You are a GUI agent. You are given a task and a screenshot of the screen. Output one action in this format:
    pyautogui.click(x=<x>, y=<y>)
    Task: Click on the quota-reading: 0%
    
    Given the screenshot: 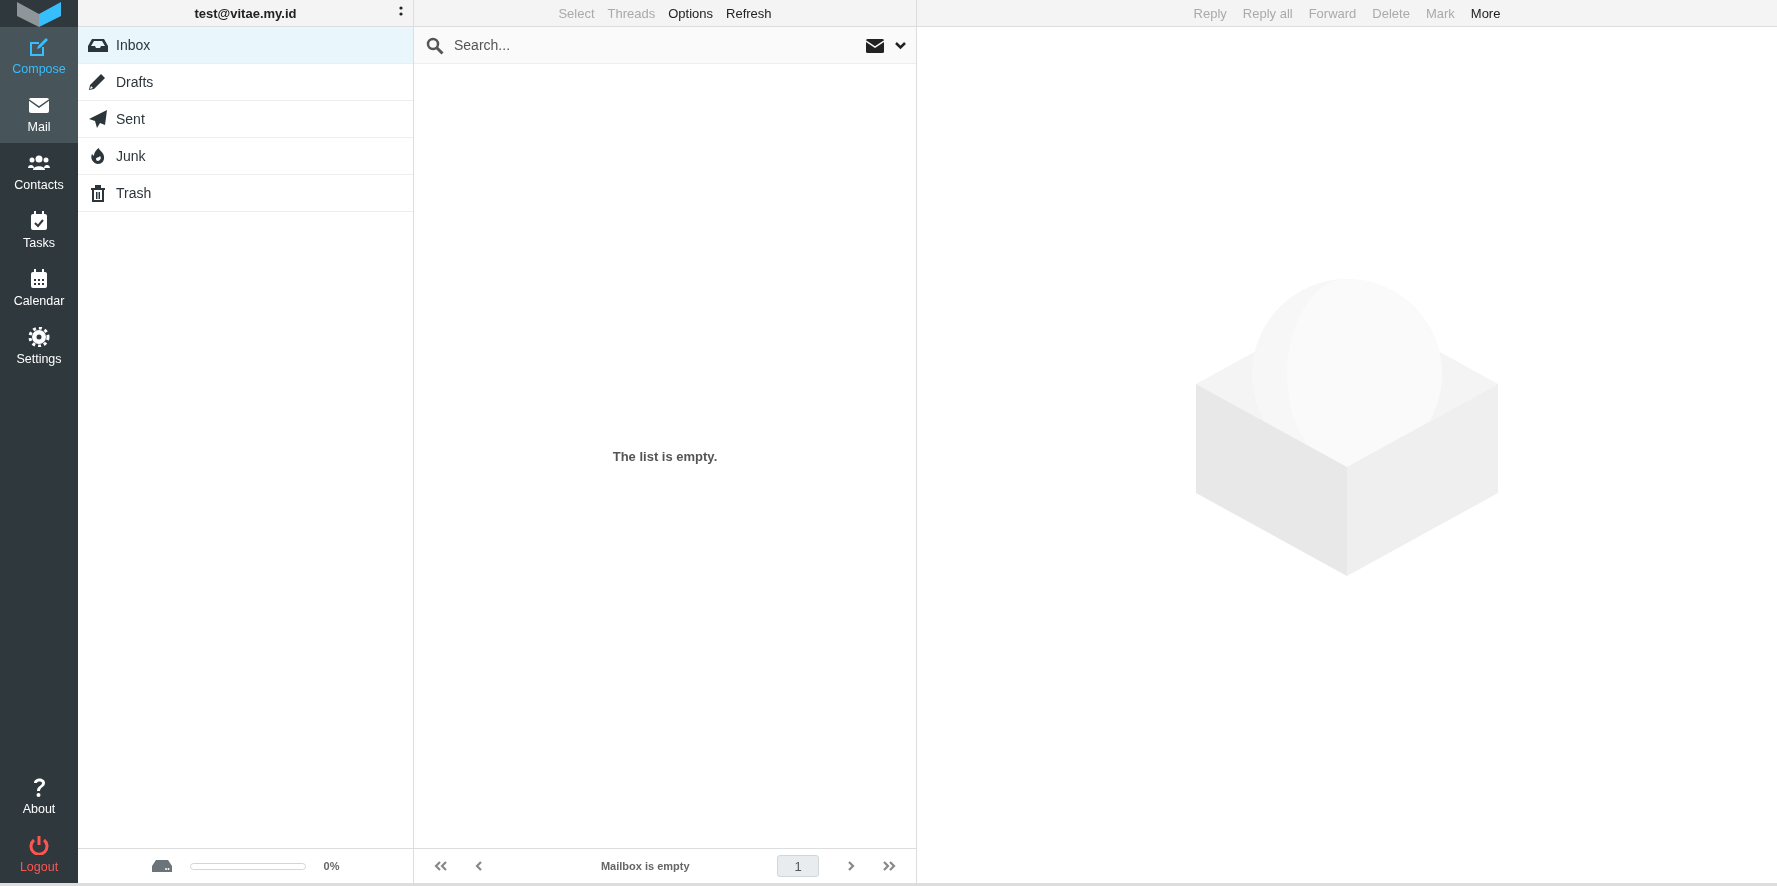 What is the action you would take?
    pyautogui.click(x=331, y=866)
    